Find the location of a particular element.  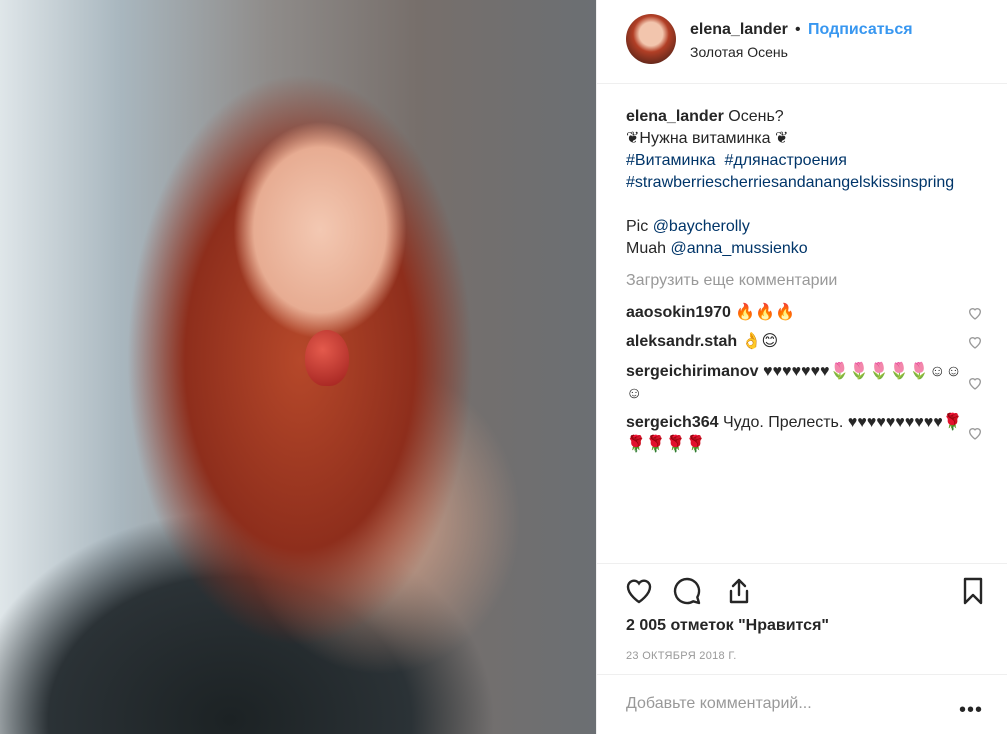

comment-item: sergeichirimanov ♥♥♥♥♥♥♥🌷🌷🌷🌷🌷☺☺☺ is located at coordinates (796, 383).